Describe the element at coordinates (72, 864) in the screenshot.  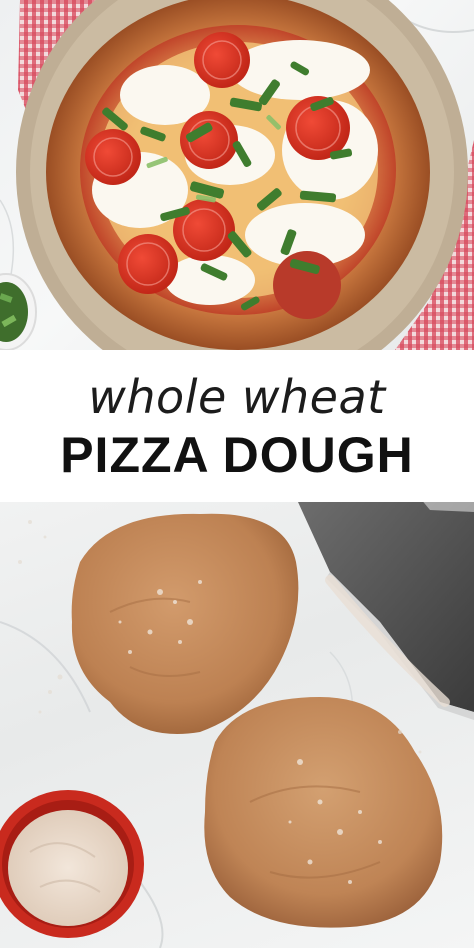
I see `flour-bowl` at that location.